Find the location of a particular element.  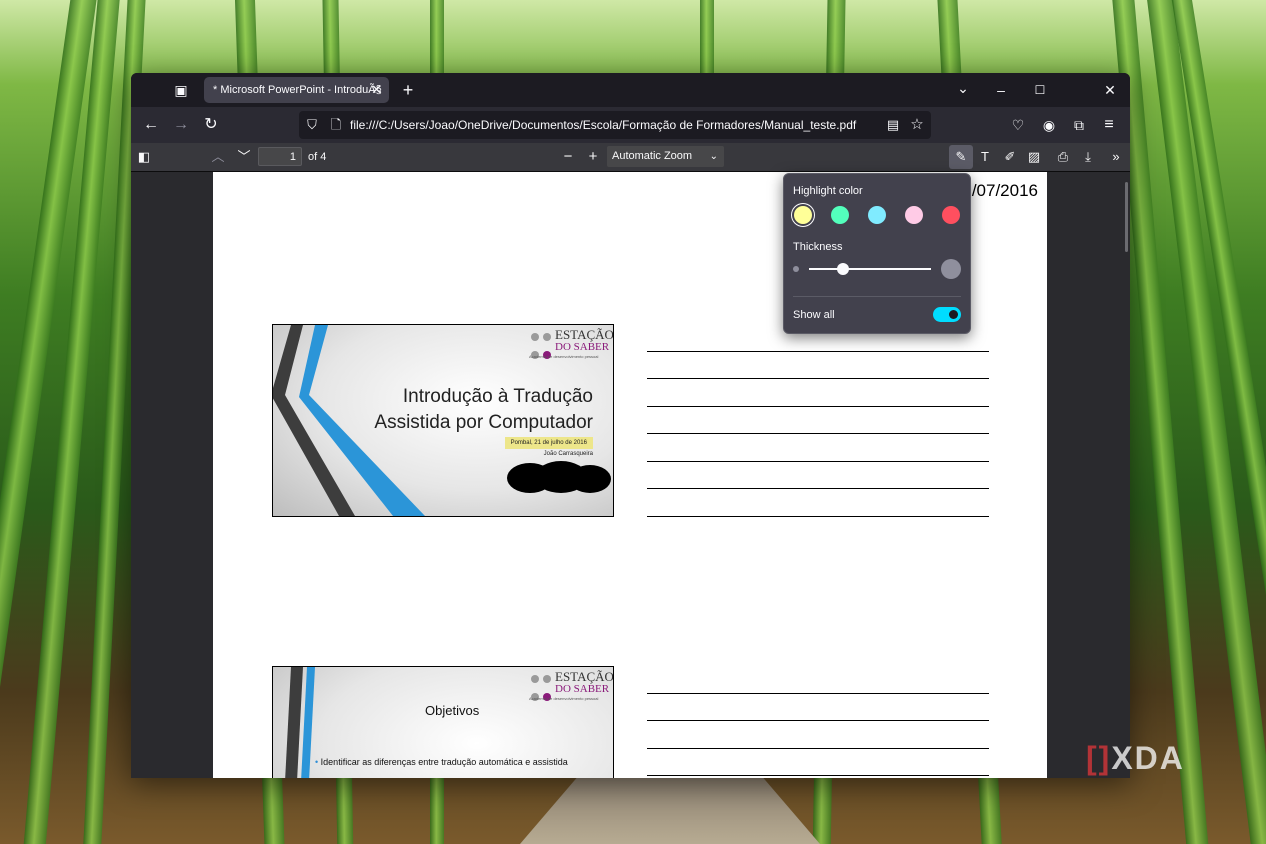

slide-title-line1: Introdução à Tradução is located at coordinates (497, 396).